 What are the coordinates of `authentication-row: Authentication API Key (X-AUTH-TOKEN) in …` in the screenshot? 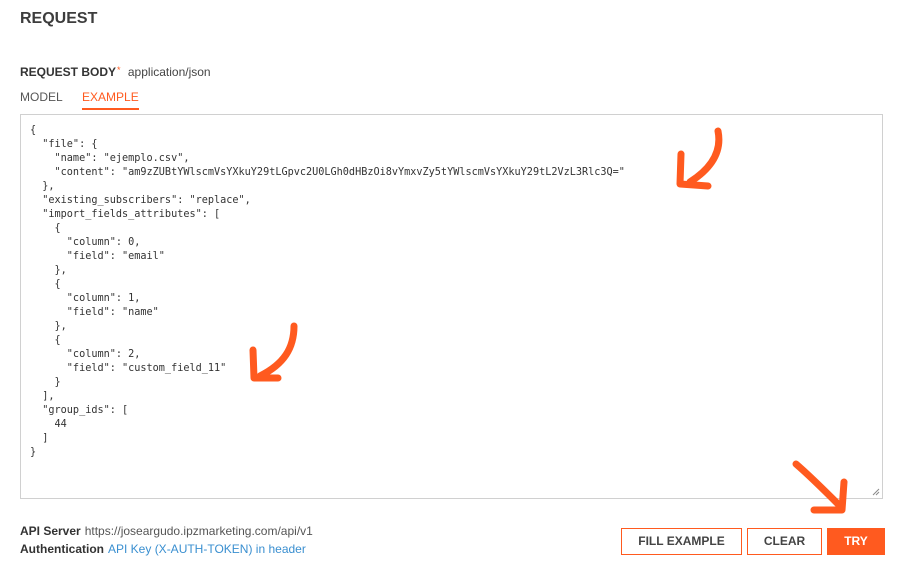 It's located at (166, 549).